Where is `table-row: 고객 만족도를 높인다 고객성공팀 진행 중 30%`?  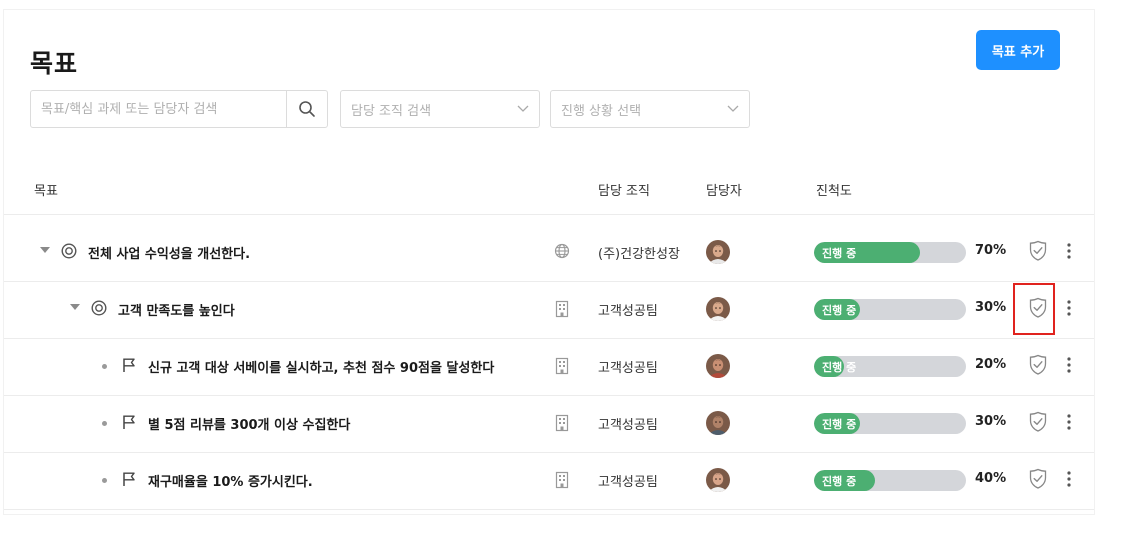 table-row: 고객 만족도를 높인다 고객성공팀 진행 중 30% is located at coordinates (549, 310).